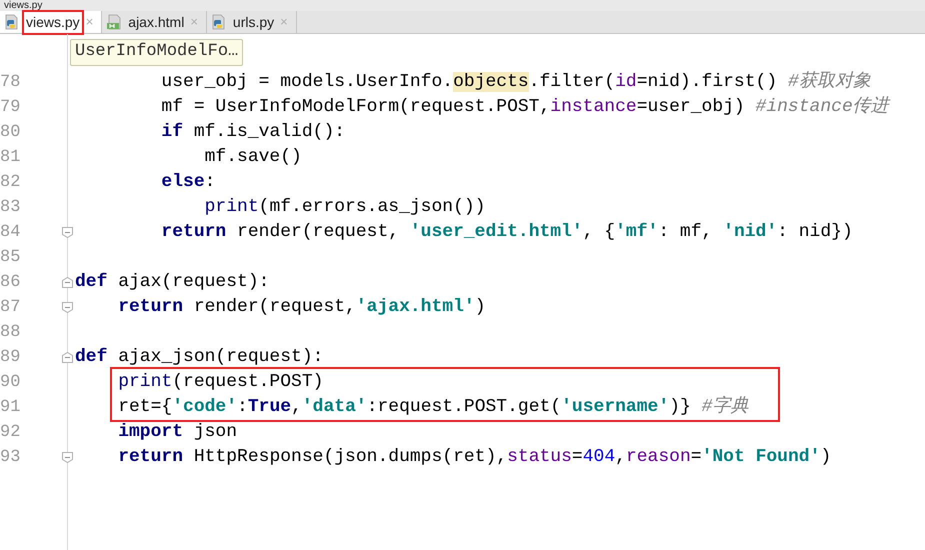 The image size is (925, 550). I want to click on code-line: def ajax(request):, so click(172, 282).